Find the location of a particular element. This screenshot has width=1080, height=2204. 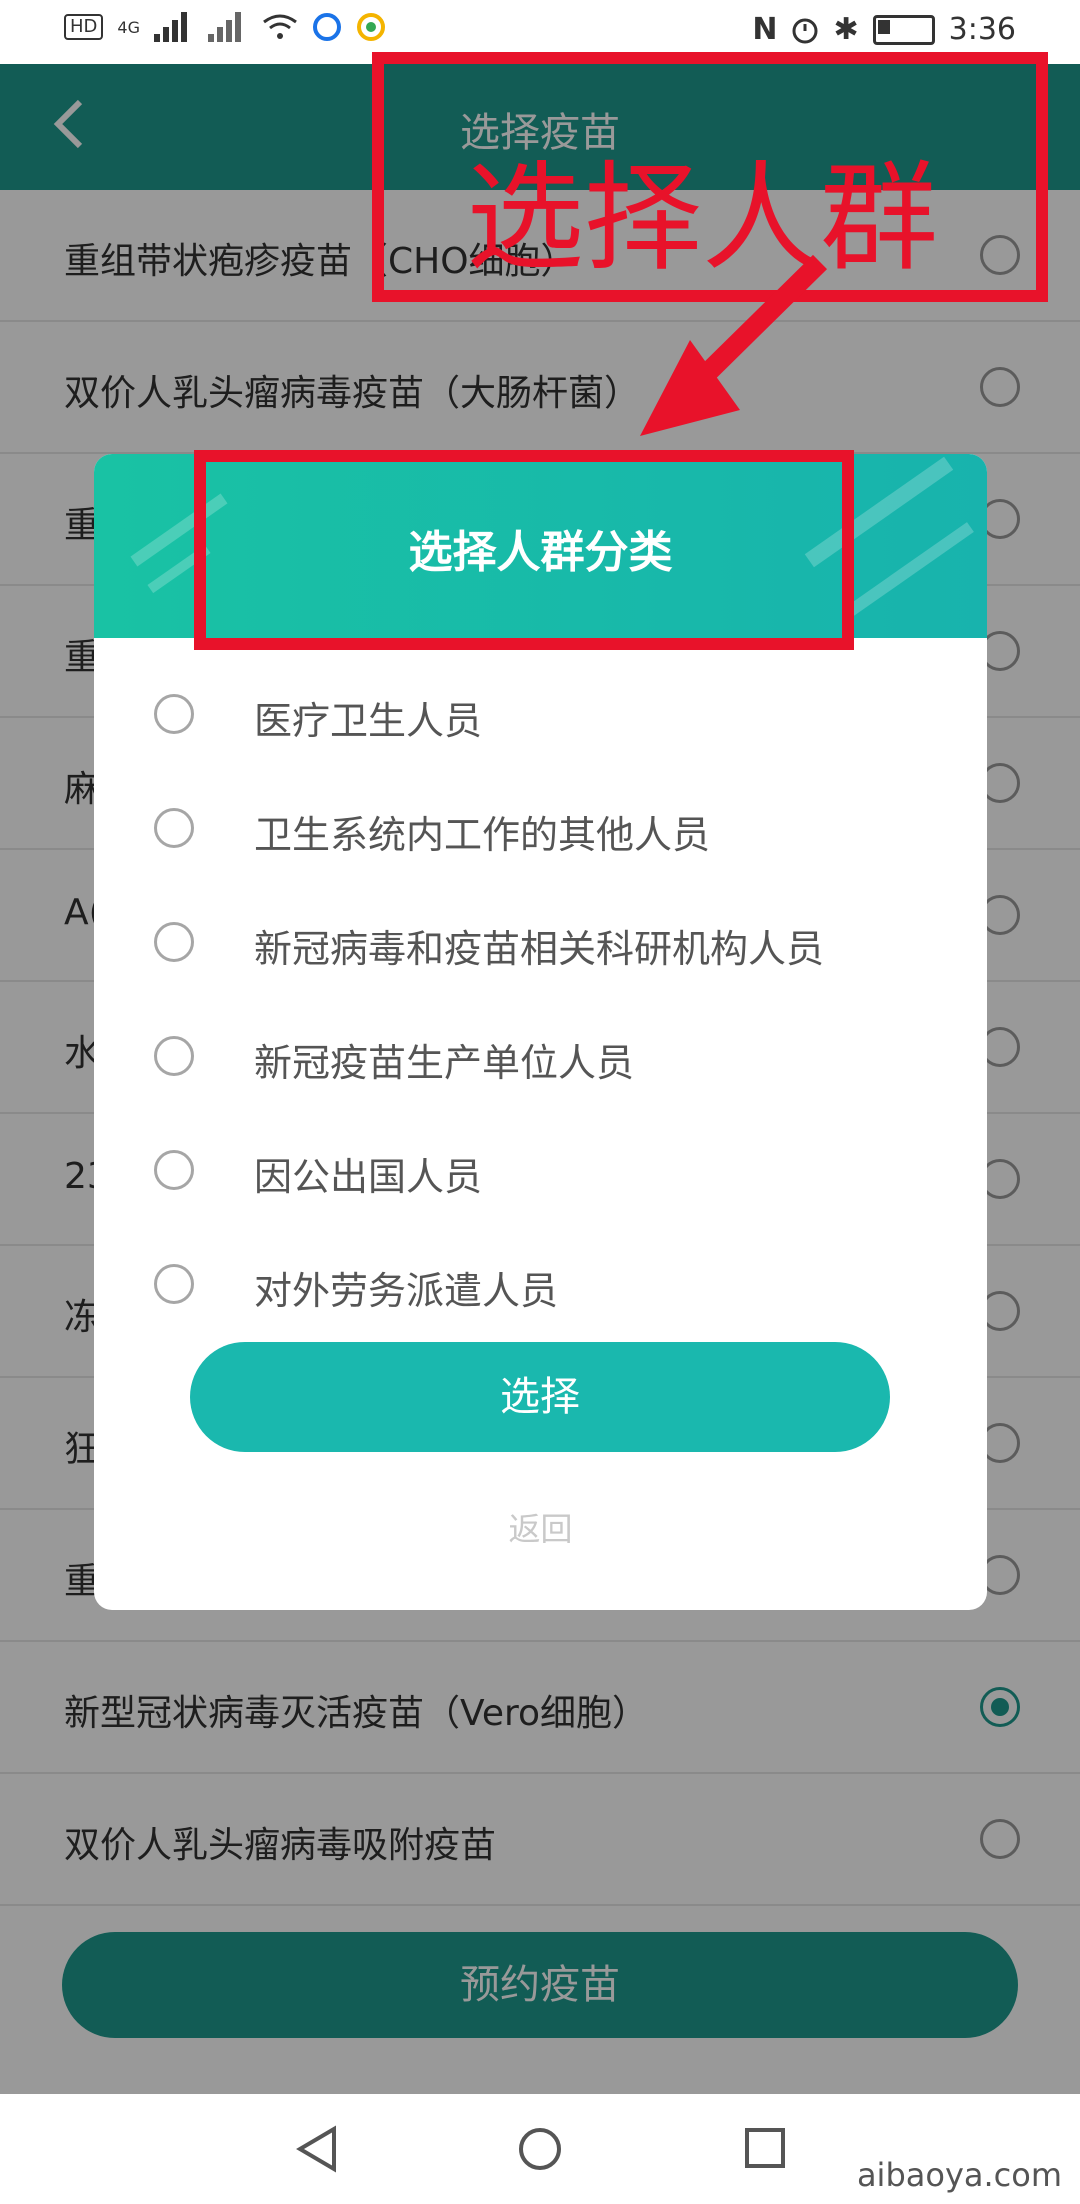

watermark: aibaoya.com is located at coordinates (959, 2175).